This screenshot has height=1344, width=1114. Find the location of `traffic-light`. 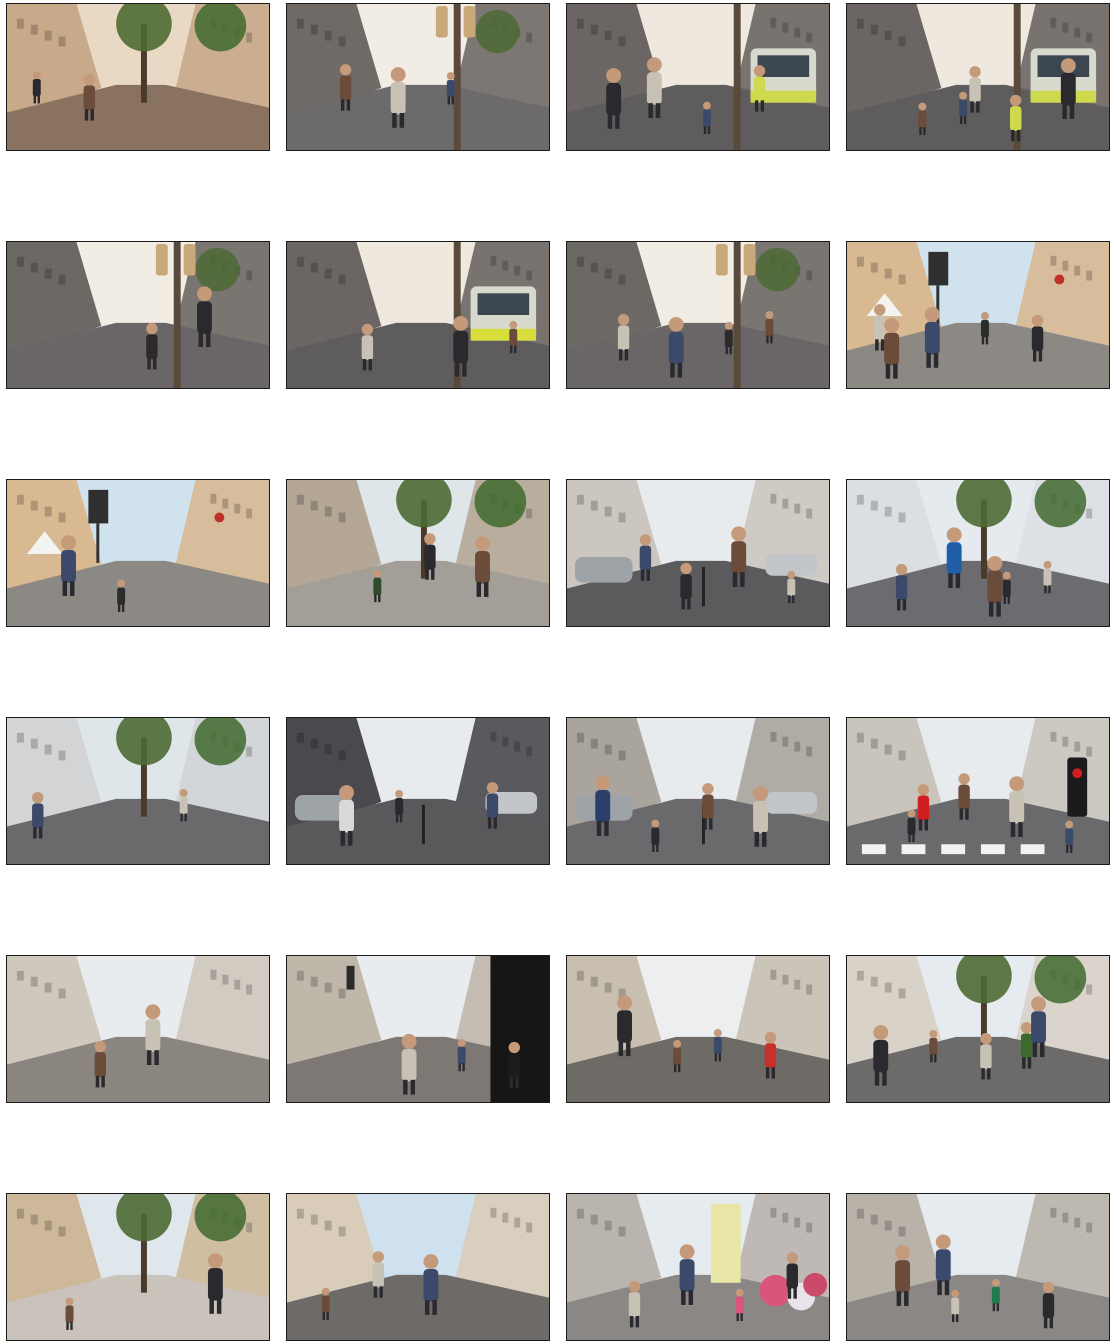

traffic-light is located at coordinates (1077, 787).